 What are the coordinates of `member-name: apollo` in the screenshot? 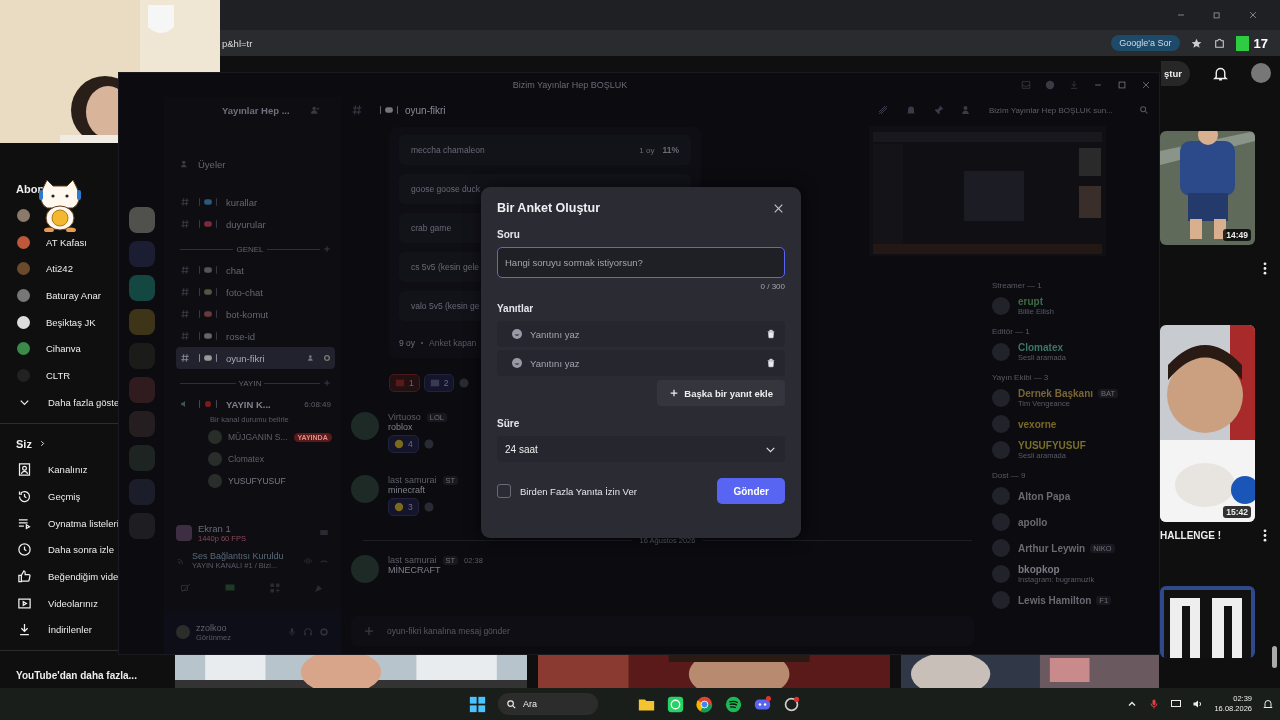 It's located at (1033, 522).